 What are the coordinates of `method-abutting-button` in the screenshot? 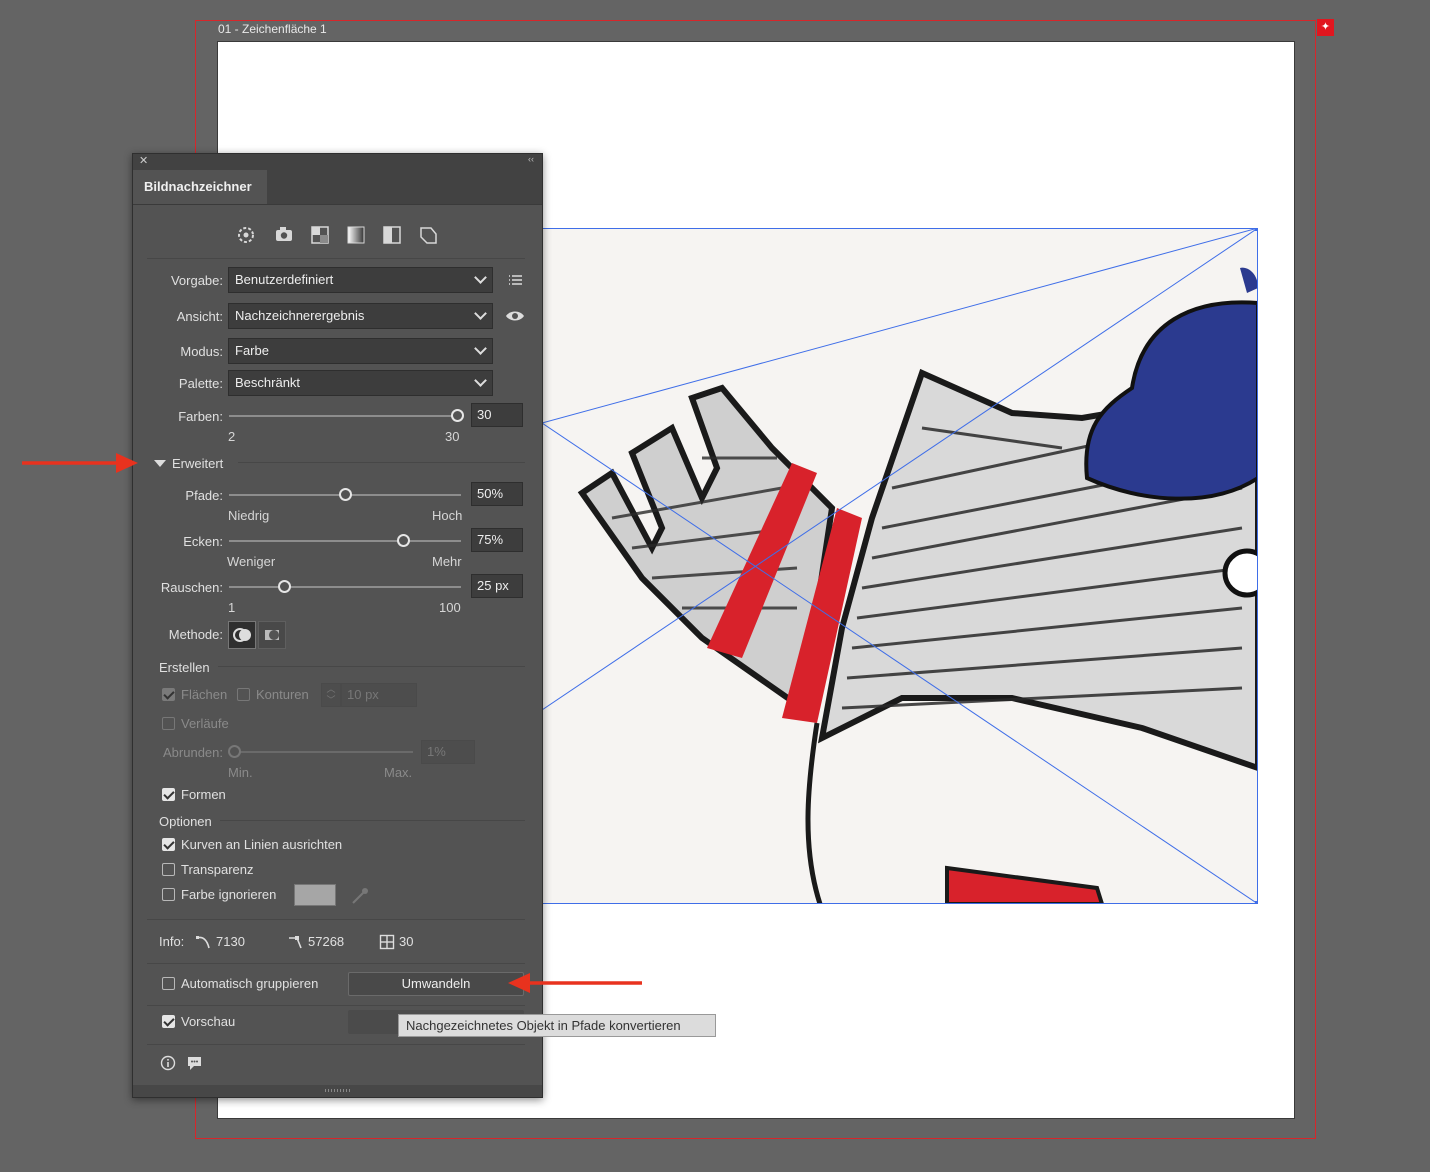 It's located at (242, 635).